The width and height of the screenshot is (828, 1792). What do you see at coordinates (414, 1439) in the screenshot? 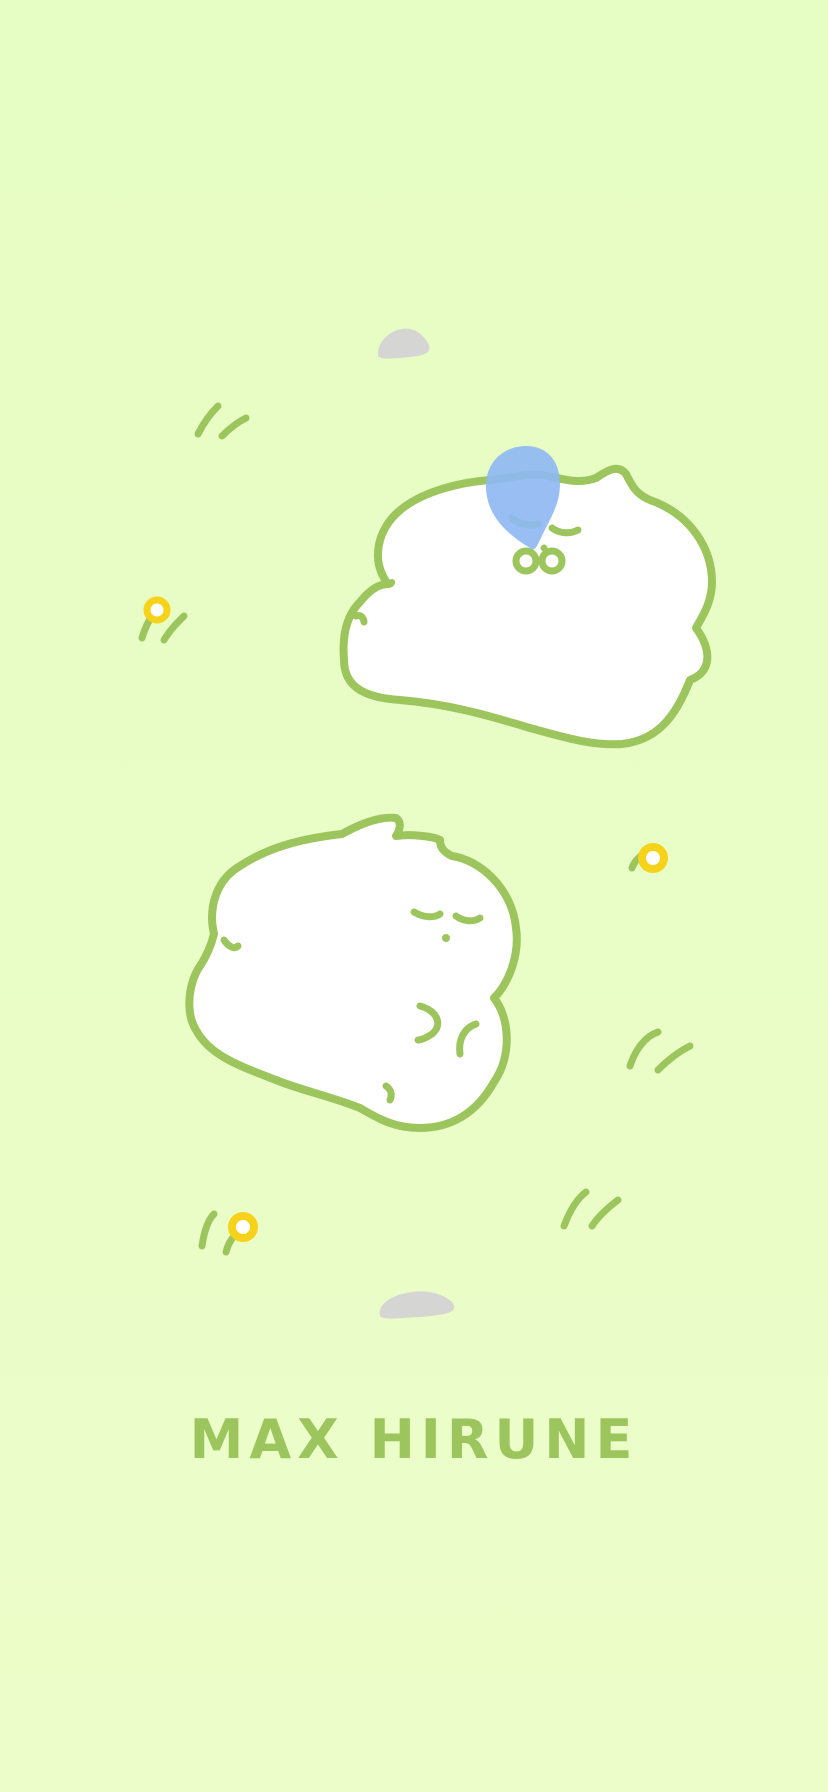
I see `wallpaper-title: MAX HIRUNE` at bounding box center [414, 1439].